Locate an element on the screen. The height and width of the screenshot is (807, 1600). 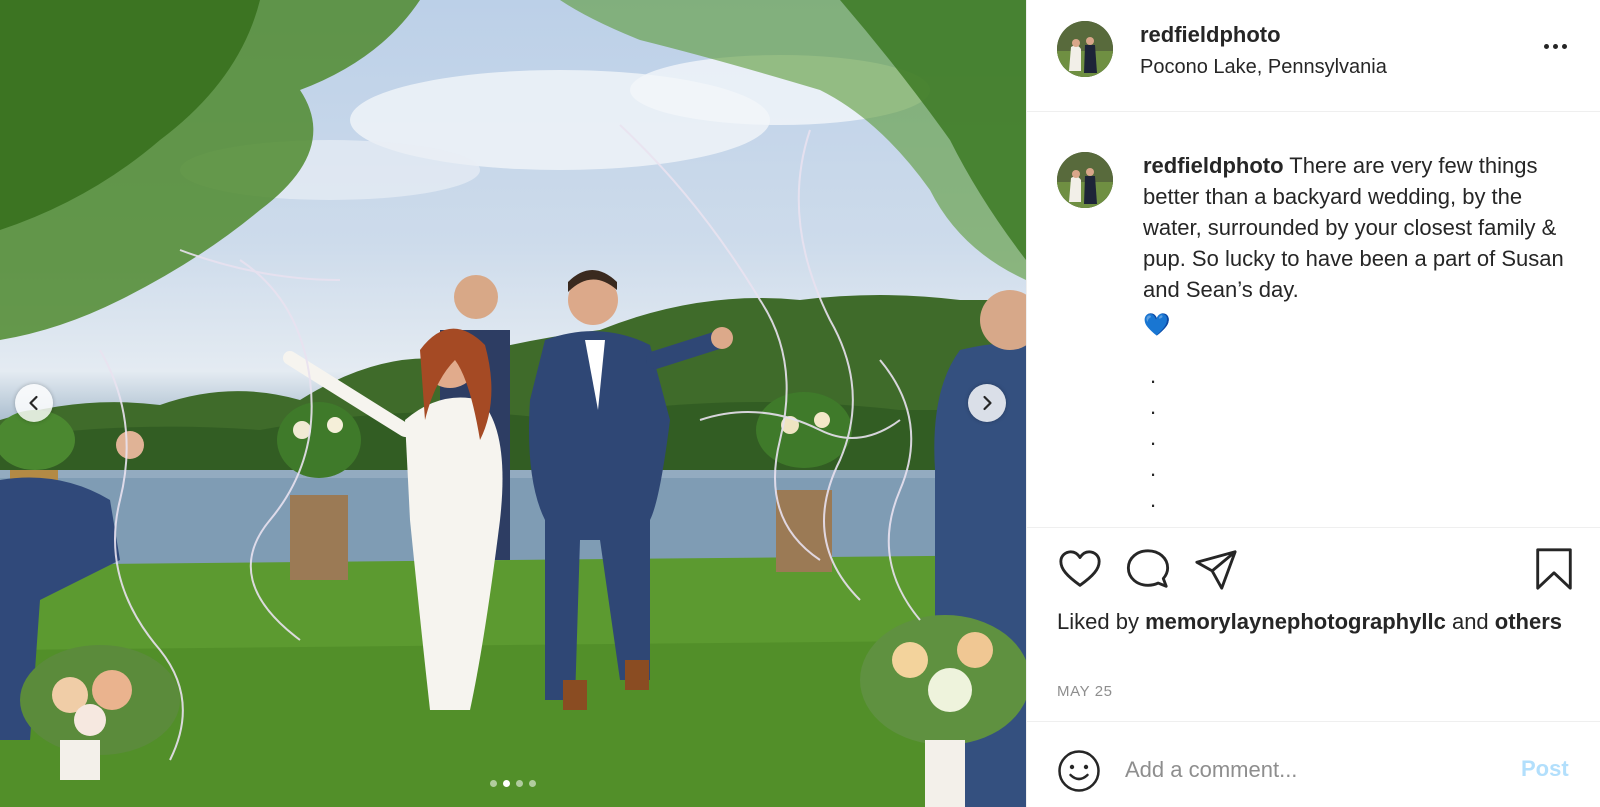
next-photo-button is located at coordinates (987, 403).